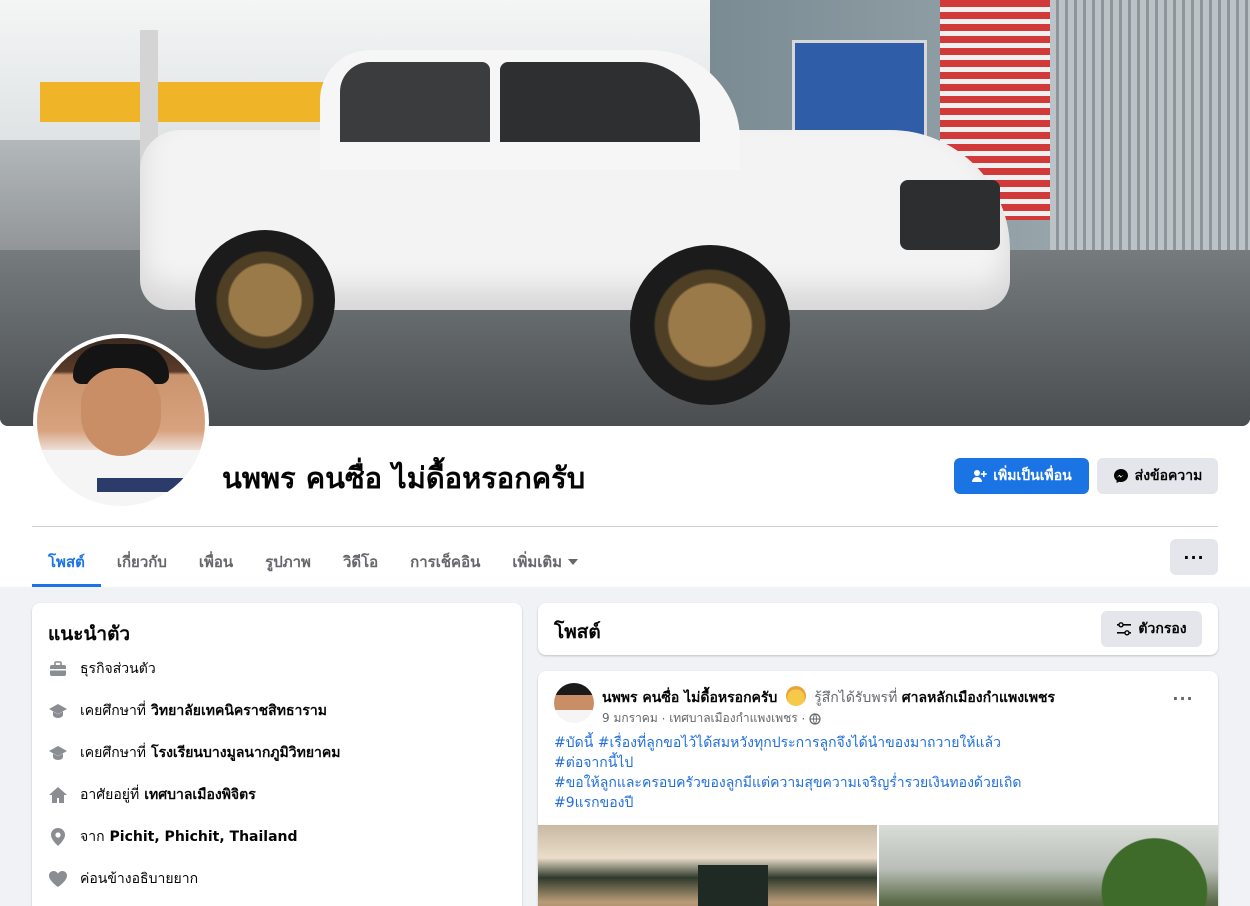 This screenshot has width=1250, height=906. What do you see at coordinates (239, 711) in the screenshot?
I see `school-link: วิทยาลัยเทคนิคราชสิทธาราม` at bounding box center [239, 711].